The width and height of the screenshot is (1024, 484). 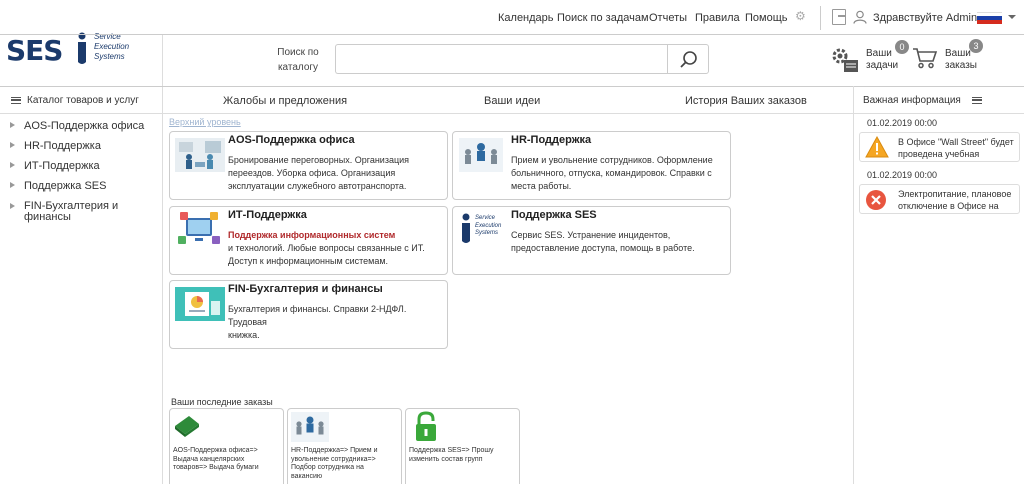 I want to click on ses-logo-tagline: Service Execution Systems, so click(x=488, y=225).